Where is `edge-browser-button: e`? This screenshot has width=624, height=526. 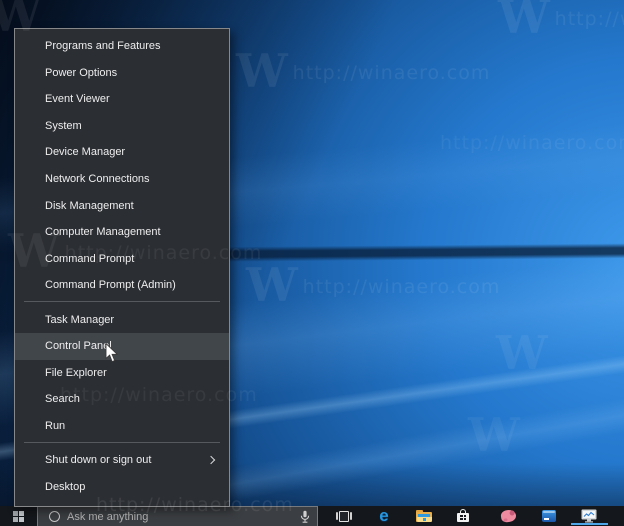 edge-browser-button: e is located at coordinates (384, 516).